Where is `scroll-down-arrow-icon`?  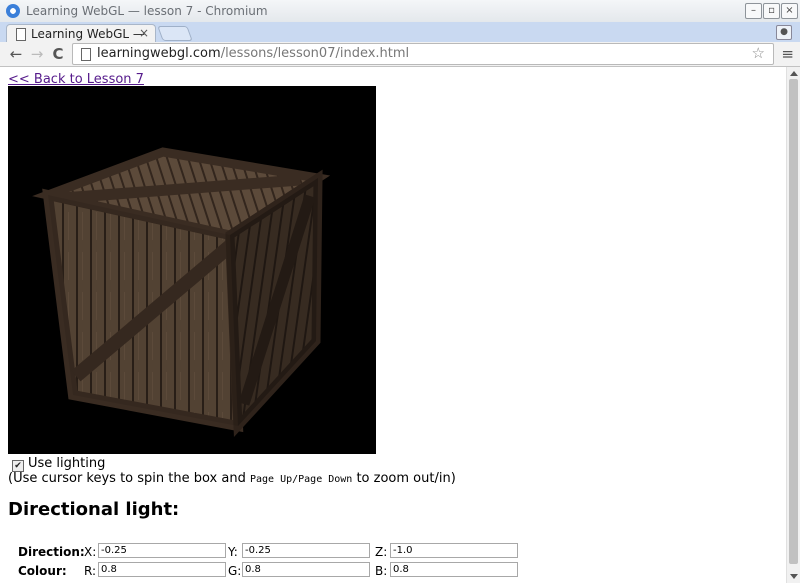
scroll-down-arrow-icon is located at coordinates (794, 576).